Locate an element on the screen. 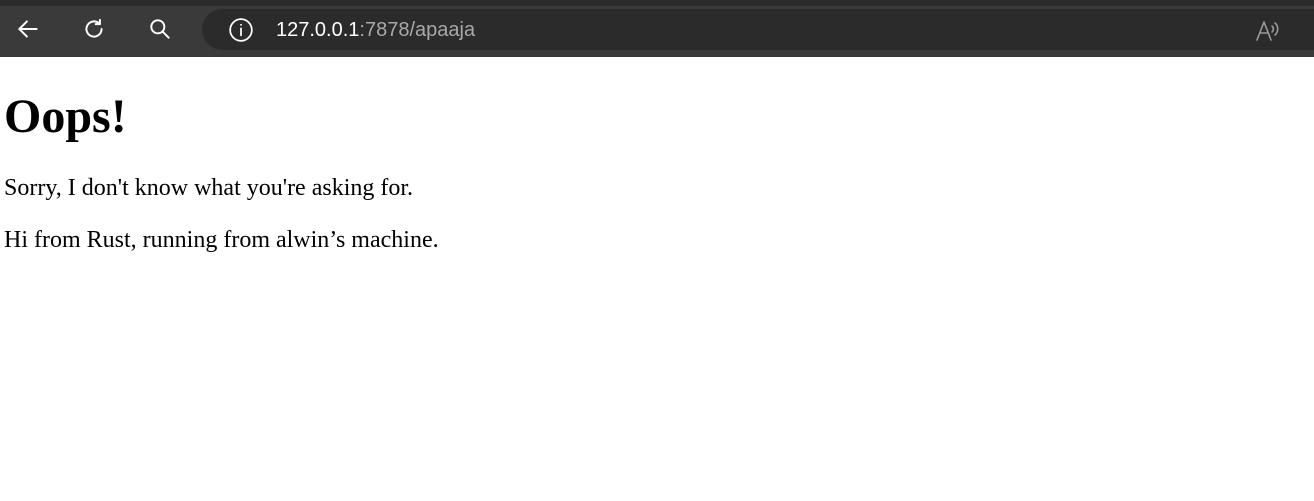  search-icon is located at coordinates (160, 29).